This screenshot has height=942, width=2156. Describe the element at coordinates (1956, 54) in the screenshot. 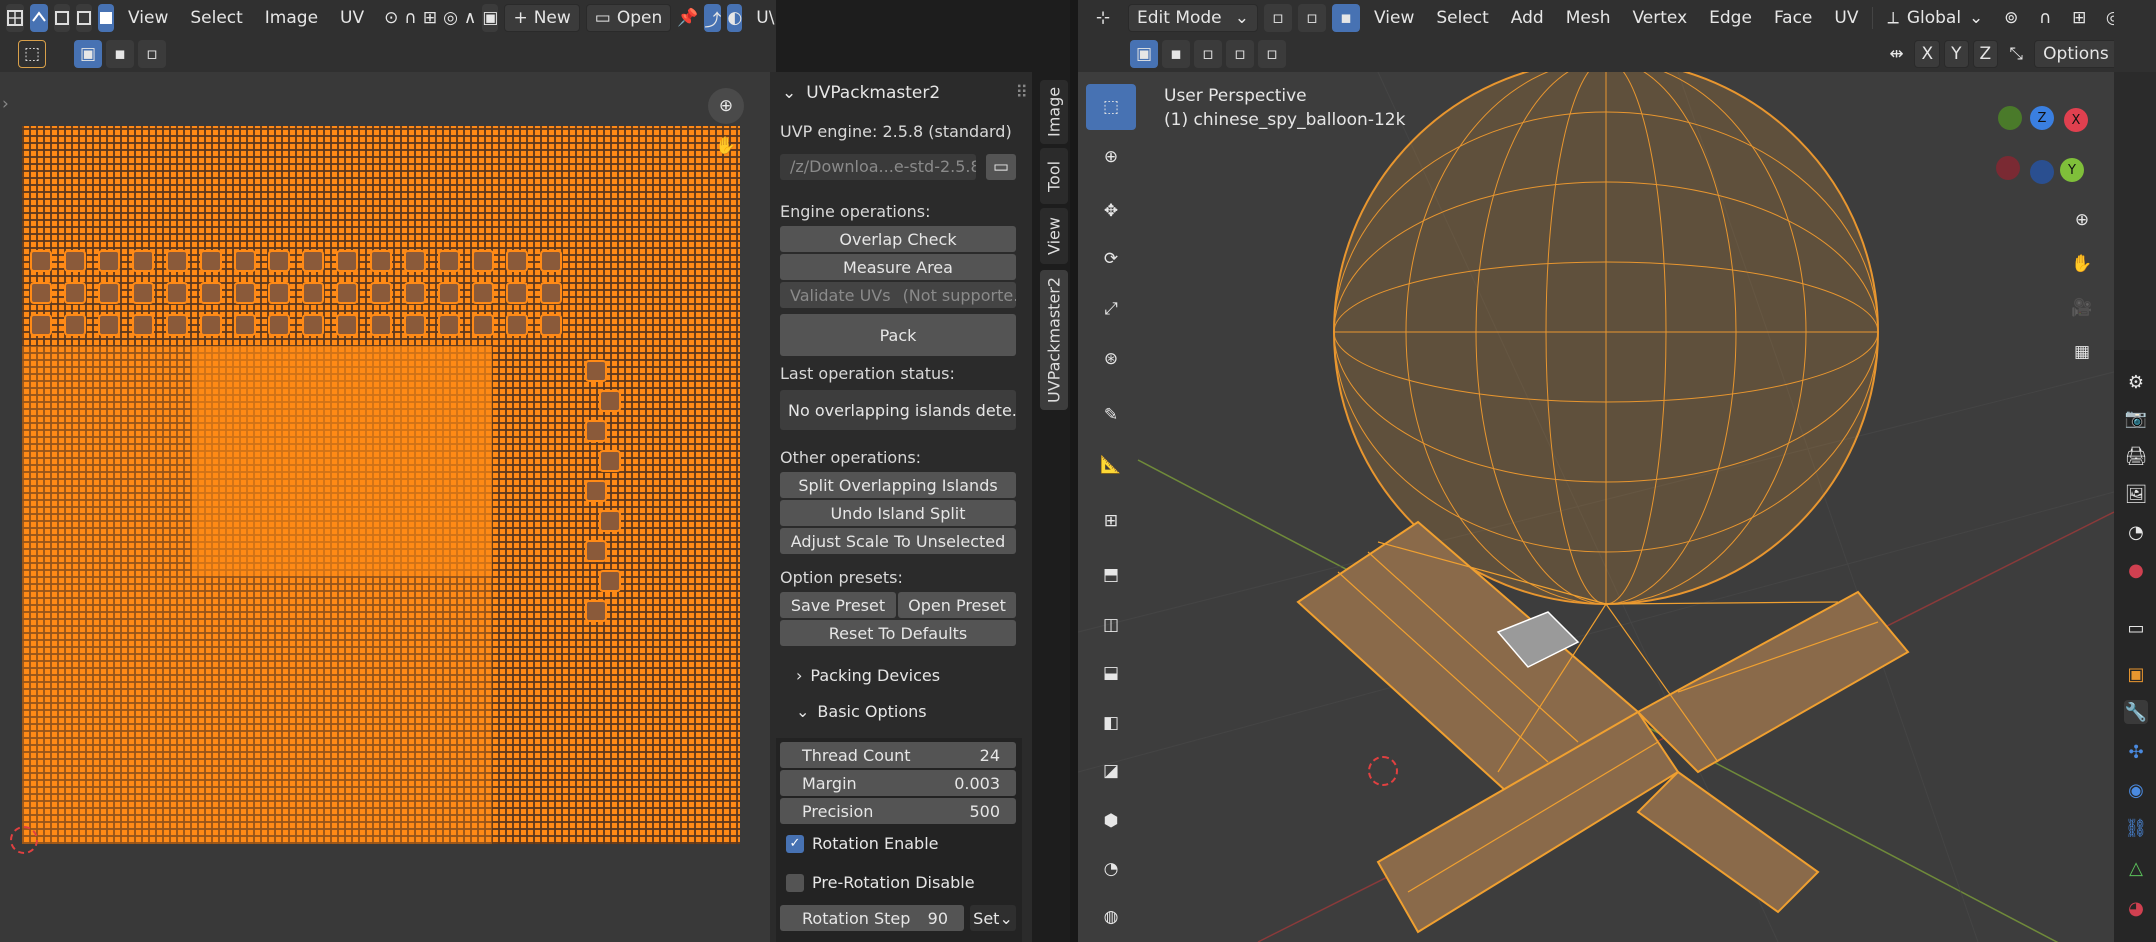

I see `mirror-y-toggle: Y` at that location.